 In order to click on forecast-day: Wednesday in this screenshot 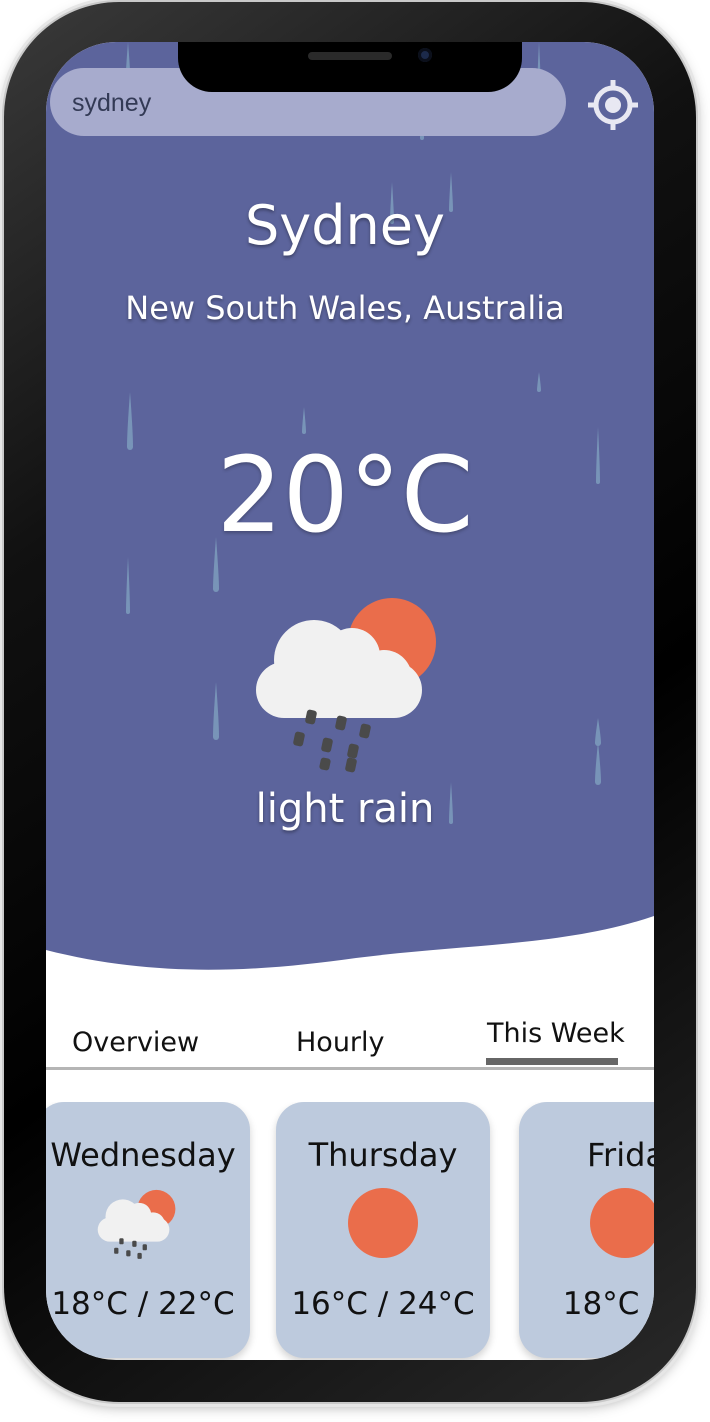, I will do `click(143, 1155)`.